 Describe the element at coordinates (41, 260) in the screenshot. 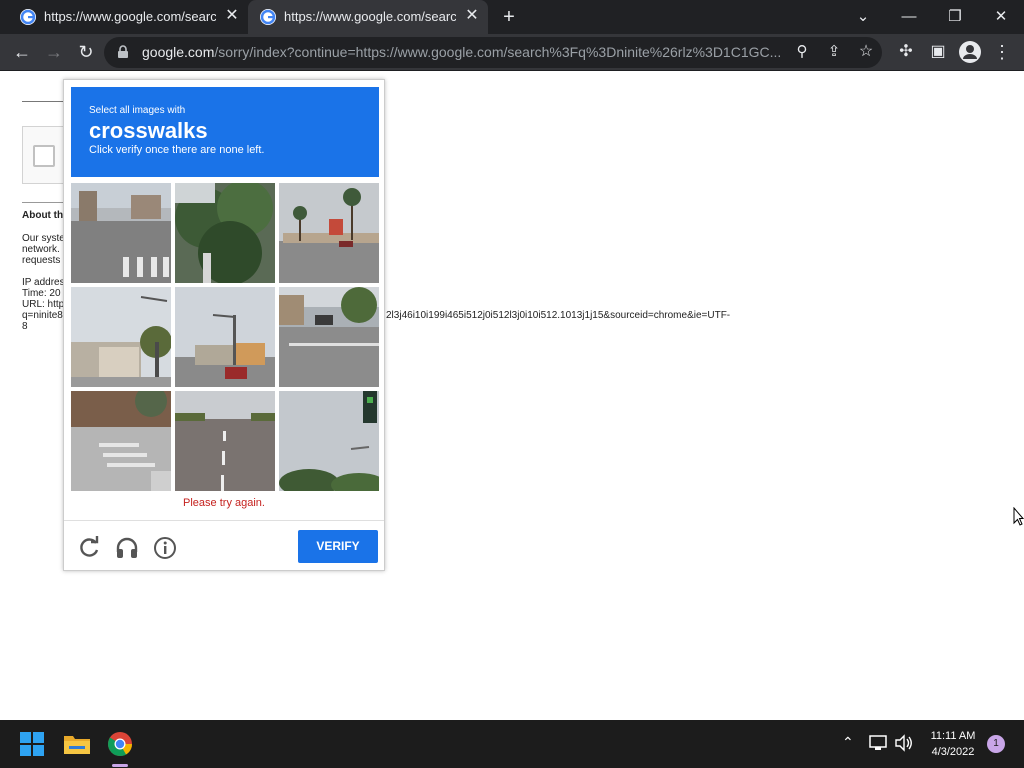

I see `page-line: requests` at that location.